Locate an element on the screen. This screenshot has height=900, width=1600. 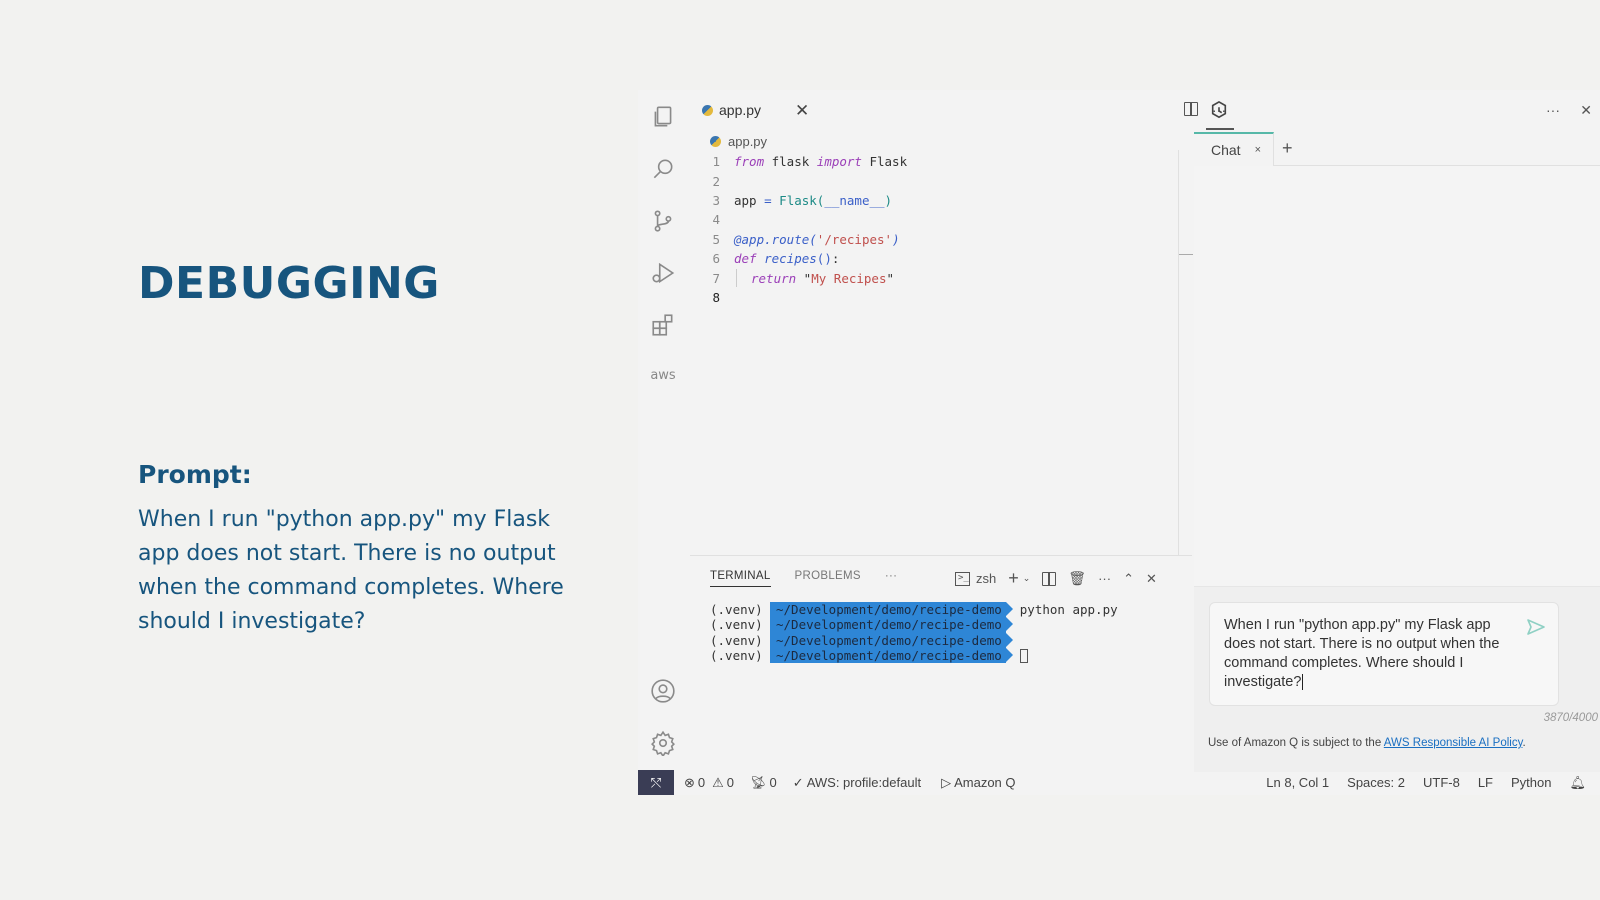
code-token: from is located at coordinates (749, 162).